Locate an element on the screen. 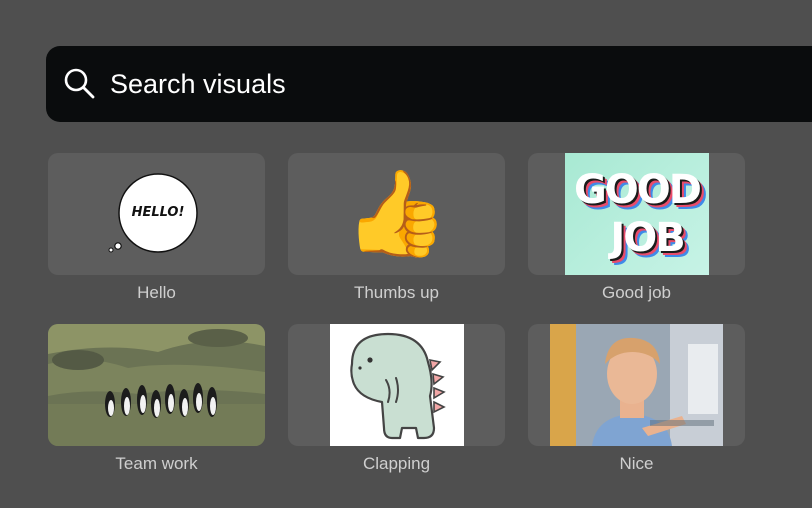 Image resolution: width=812 pixels, height=508 pixels. good-job-line1: GOOD is located at coordinates (637, 190).